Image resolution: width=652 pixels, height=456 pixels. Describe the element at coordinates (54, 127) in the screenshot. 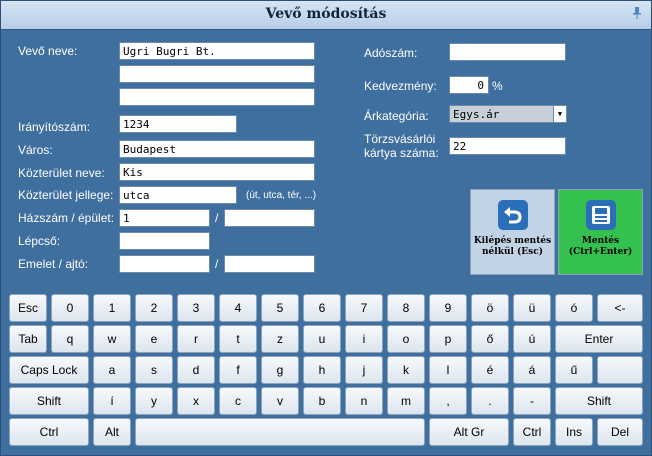

I see `zip-label: Irányítószám:` at that location.